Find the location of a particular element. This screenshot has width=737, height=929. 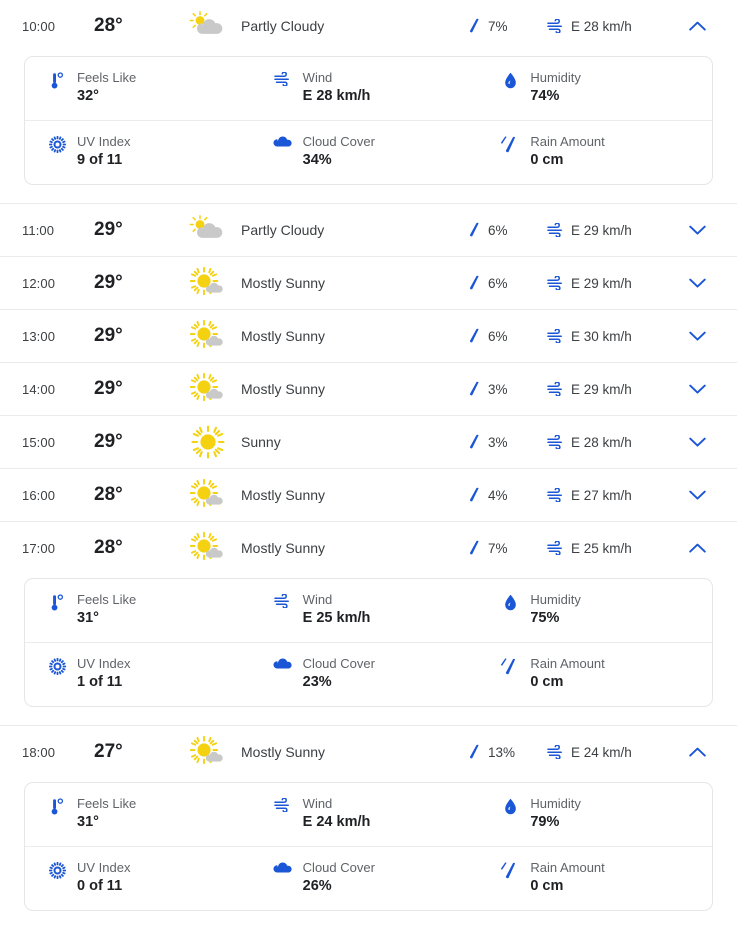

details-row: Feels Like 32° Wind E 28 km/h Humidity 74% is located at coordinates (368, 89).